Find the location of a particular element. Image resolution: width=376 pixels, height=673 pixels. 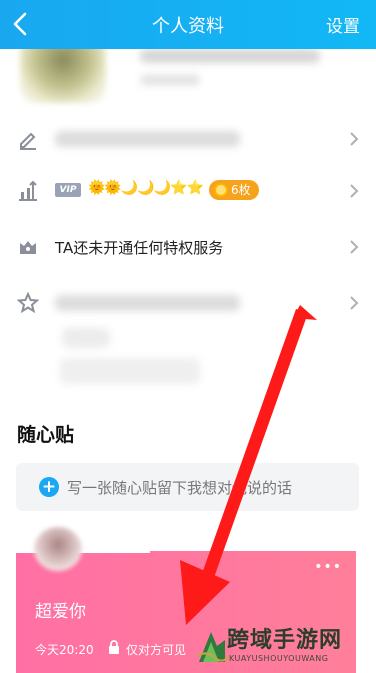

watermark-subtitle: KUAYUSHOUYOUWANG is located at coordinates (279, 658).